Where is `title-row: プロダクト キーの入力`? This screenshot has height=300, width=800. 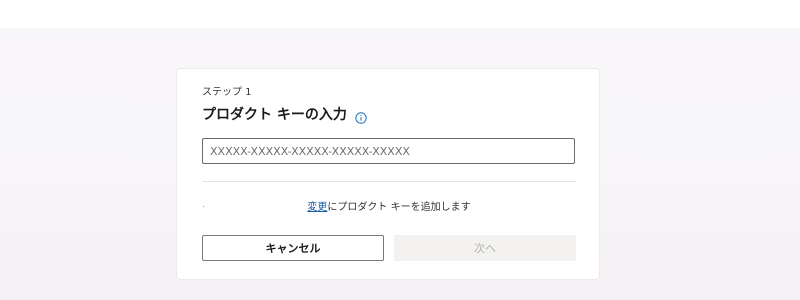 title-row: プロダクト キーの入力 is located at coordinates (284, 115).